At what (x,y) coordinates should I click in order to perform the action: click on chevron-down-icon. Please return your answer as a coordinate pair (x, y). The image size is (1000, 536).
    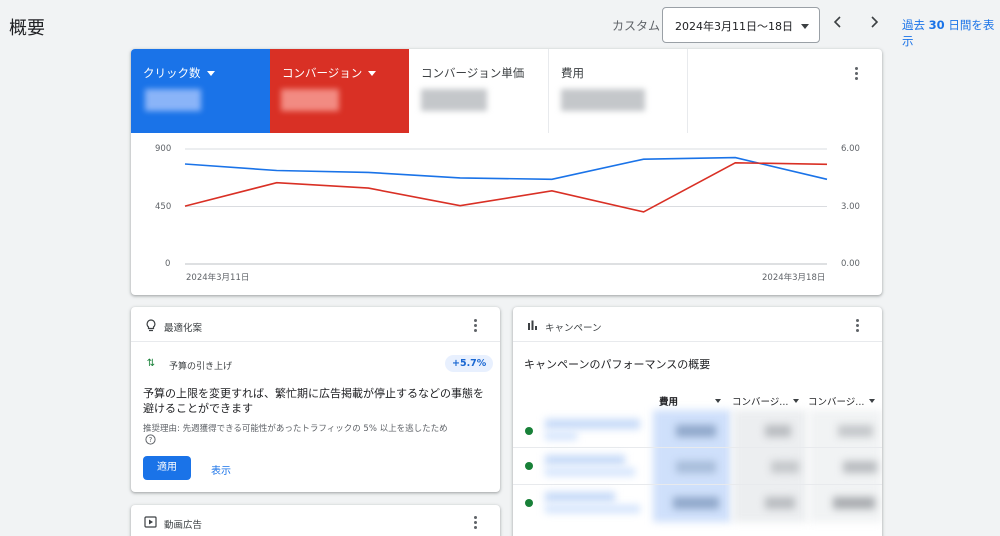
    Looking at the image, I should click on (805, 26).